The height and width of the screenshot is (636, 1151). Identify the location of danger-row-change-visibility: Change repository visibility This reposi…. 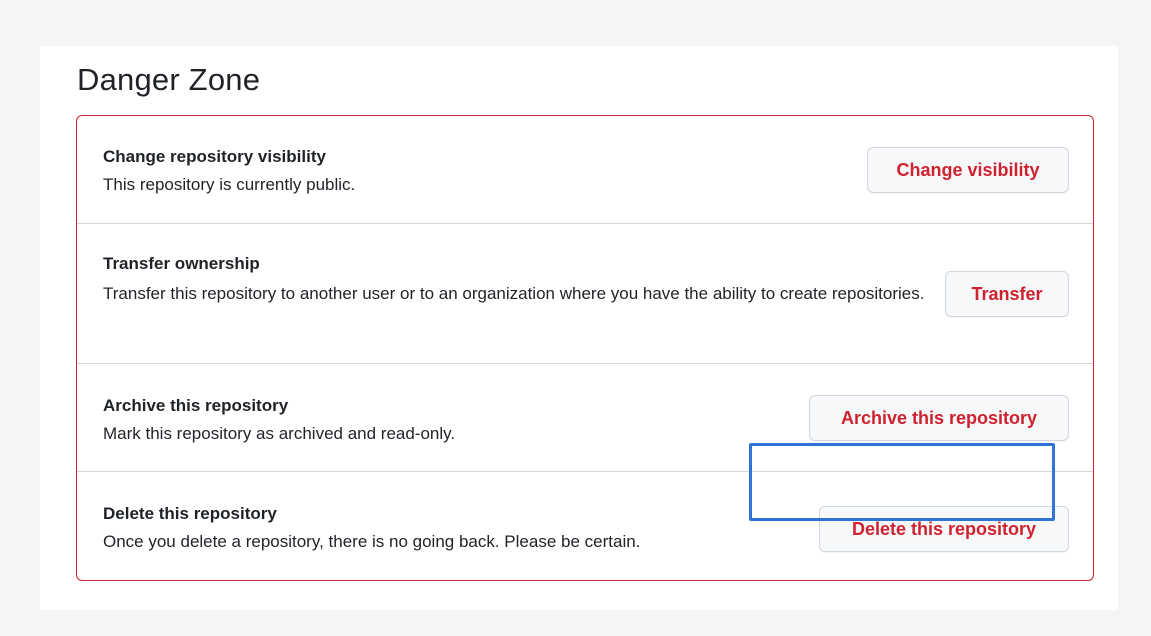
(585, 170).